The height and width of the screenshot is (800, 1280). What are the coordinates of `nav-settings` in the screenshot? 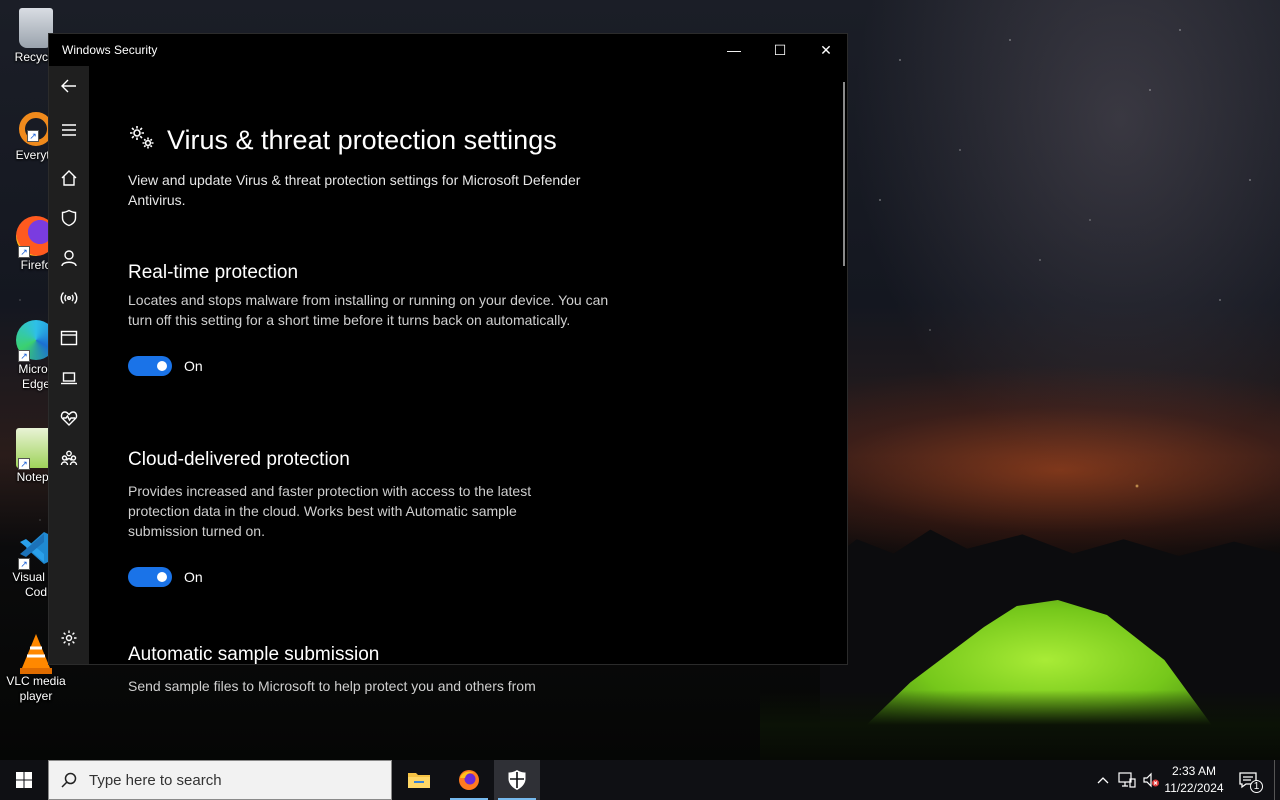 It's located at (69, 638).